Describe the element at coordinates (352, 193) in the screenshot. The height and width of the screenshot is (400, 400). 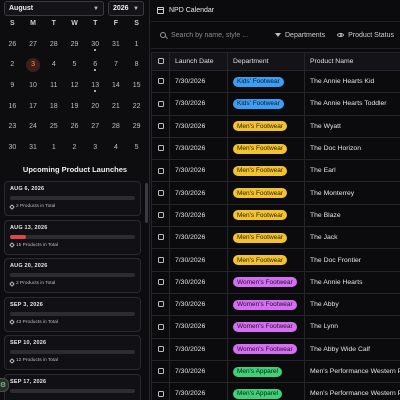
I see `product-name-cell: The Monterrey` at that location.